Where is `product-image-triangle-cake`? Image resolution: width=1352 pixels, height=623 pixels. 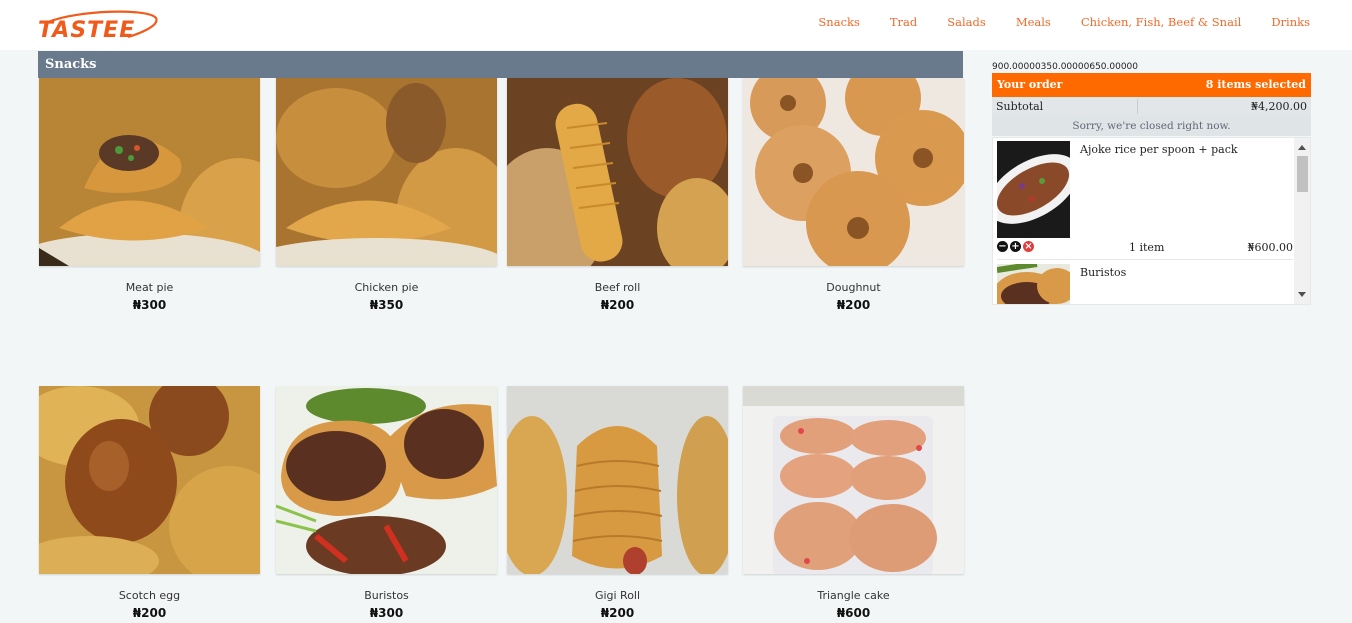 product-image-triangle-cake is located at coordinates (853, 480).